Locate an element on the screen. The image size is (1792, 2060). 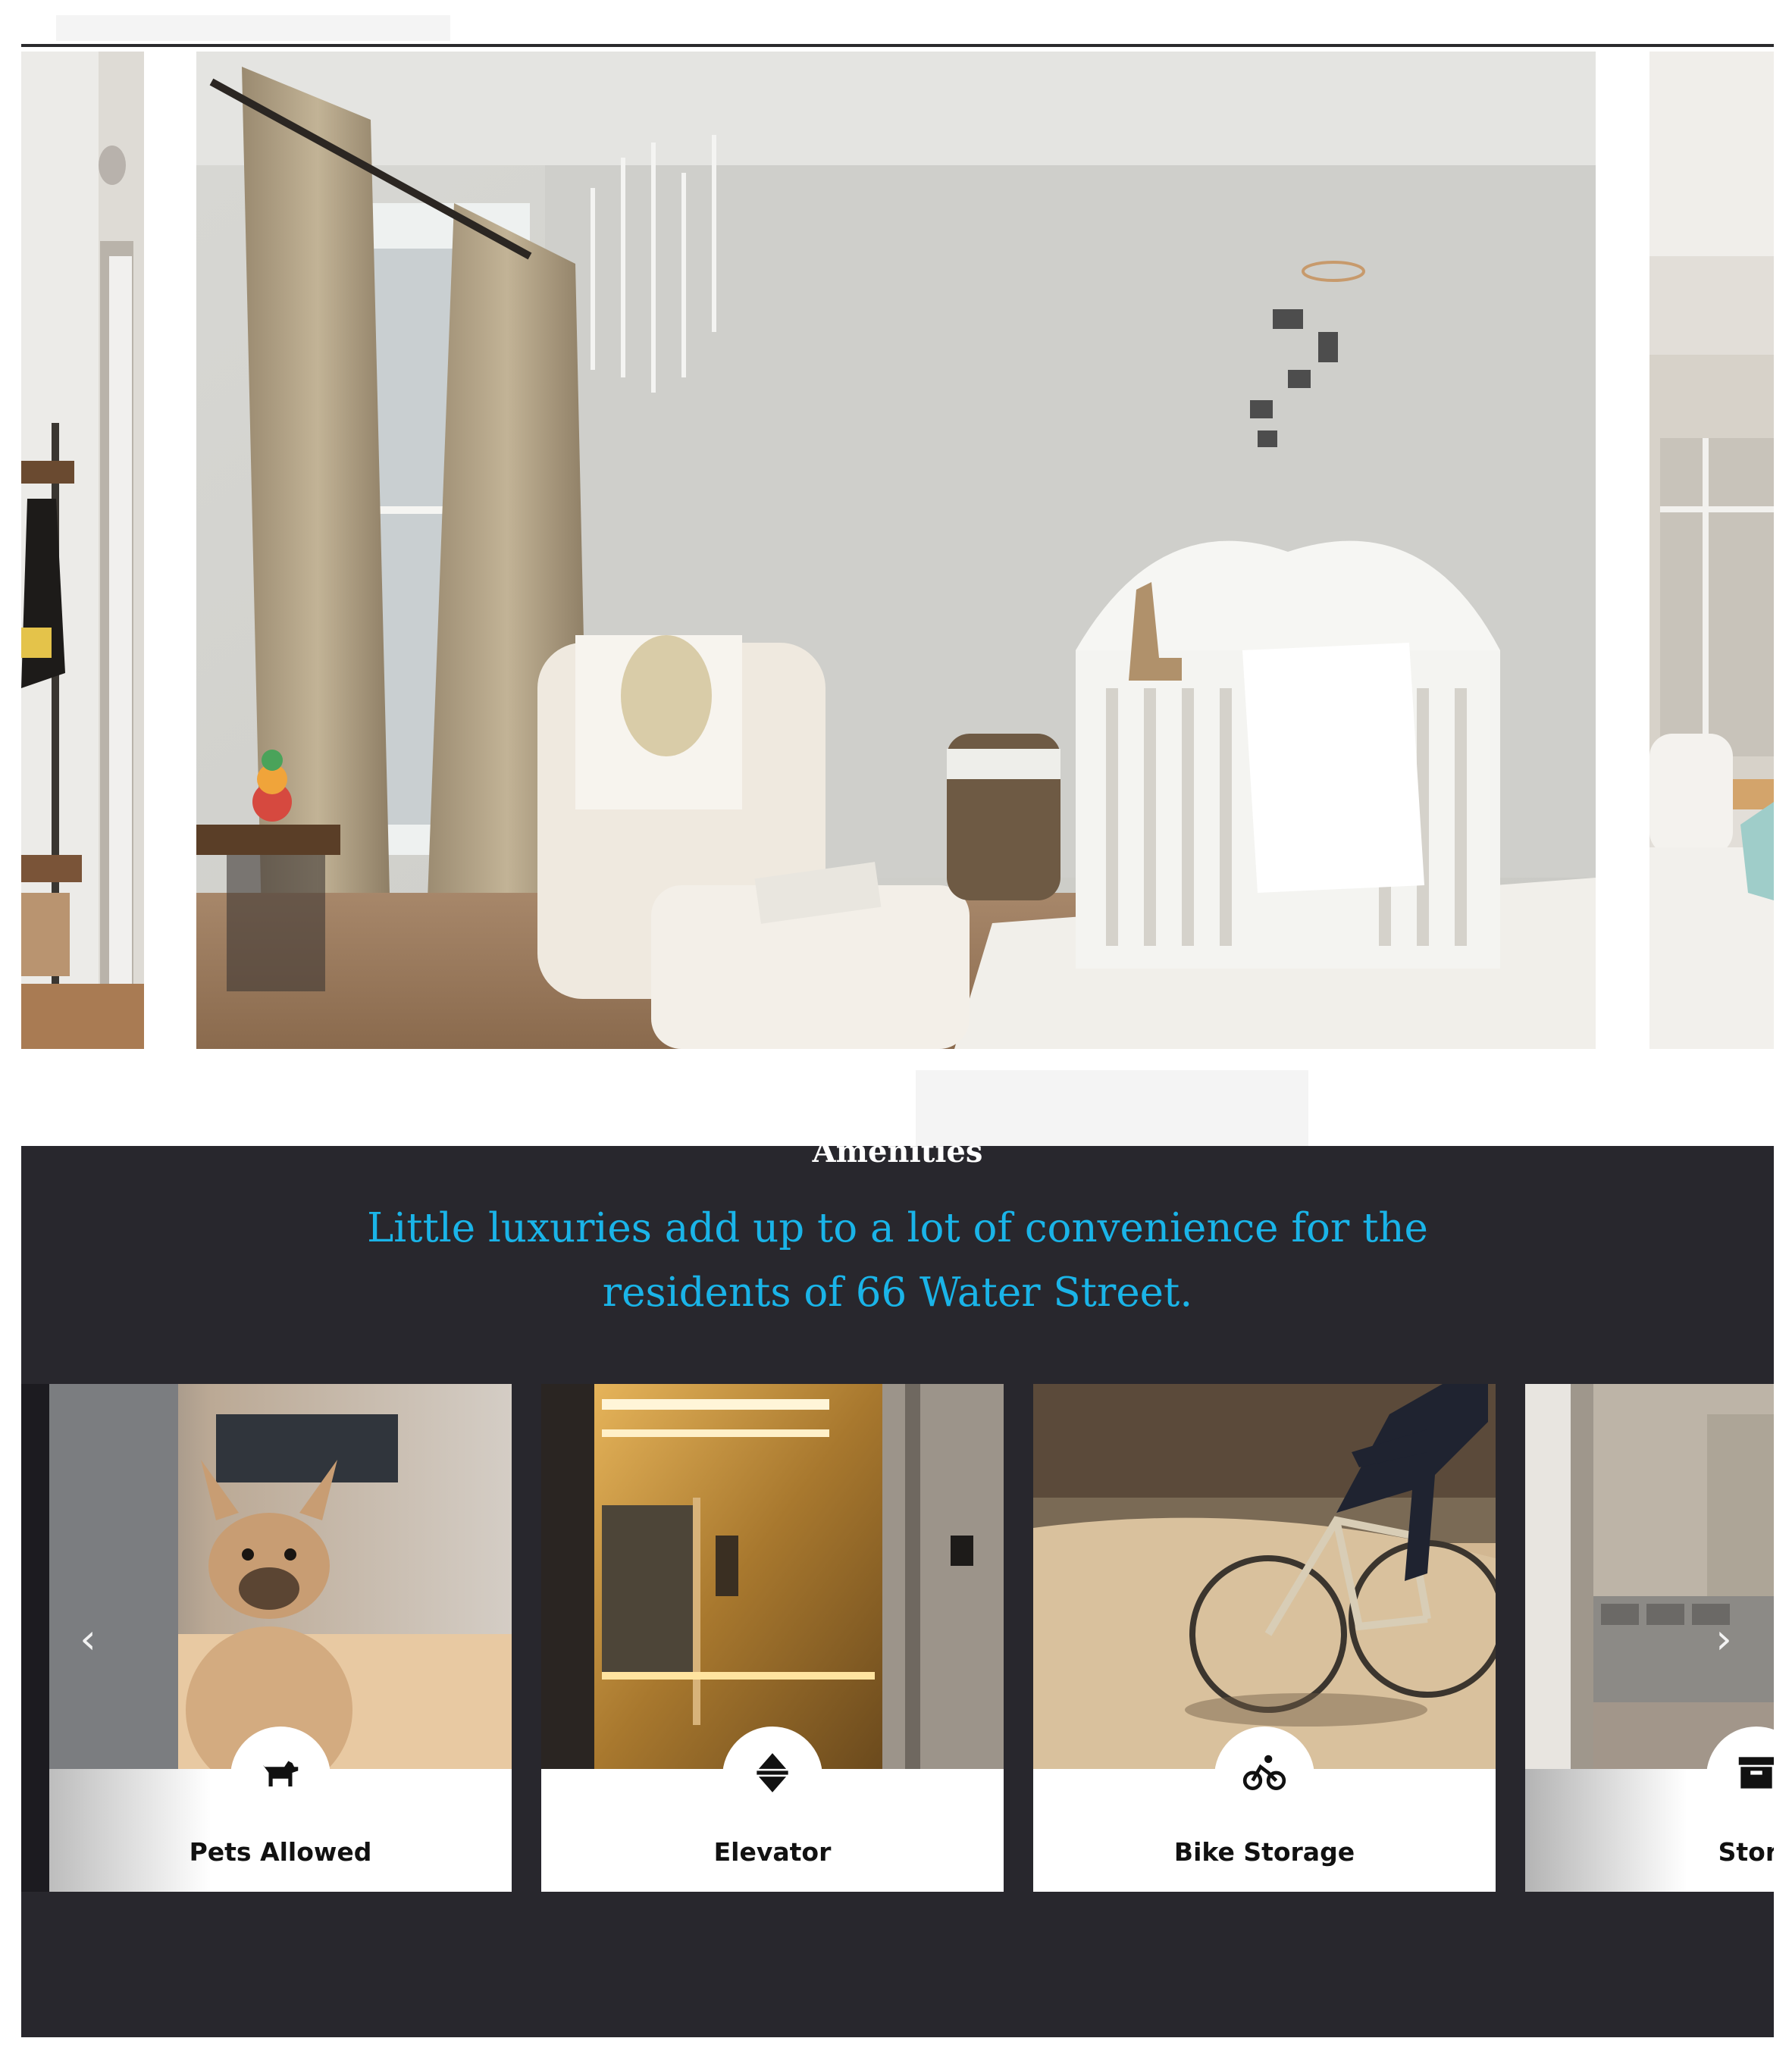
amenities-subtitle-line-2: residents of 66 Water Street. is located at coordinates (897, 1293).